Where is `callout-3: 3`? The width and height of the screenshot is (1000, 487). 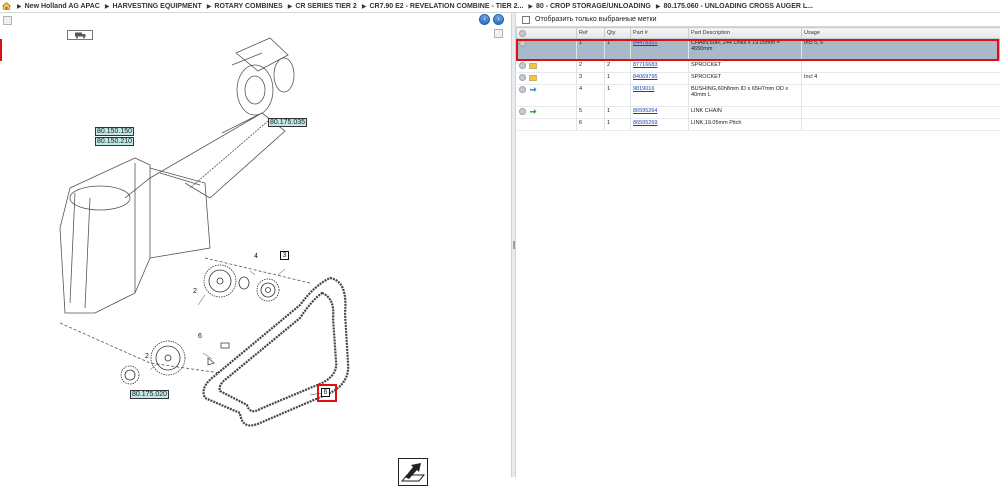
callout-3: 3 is located at coordinates (284, 255).